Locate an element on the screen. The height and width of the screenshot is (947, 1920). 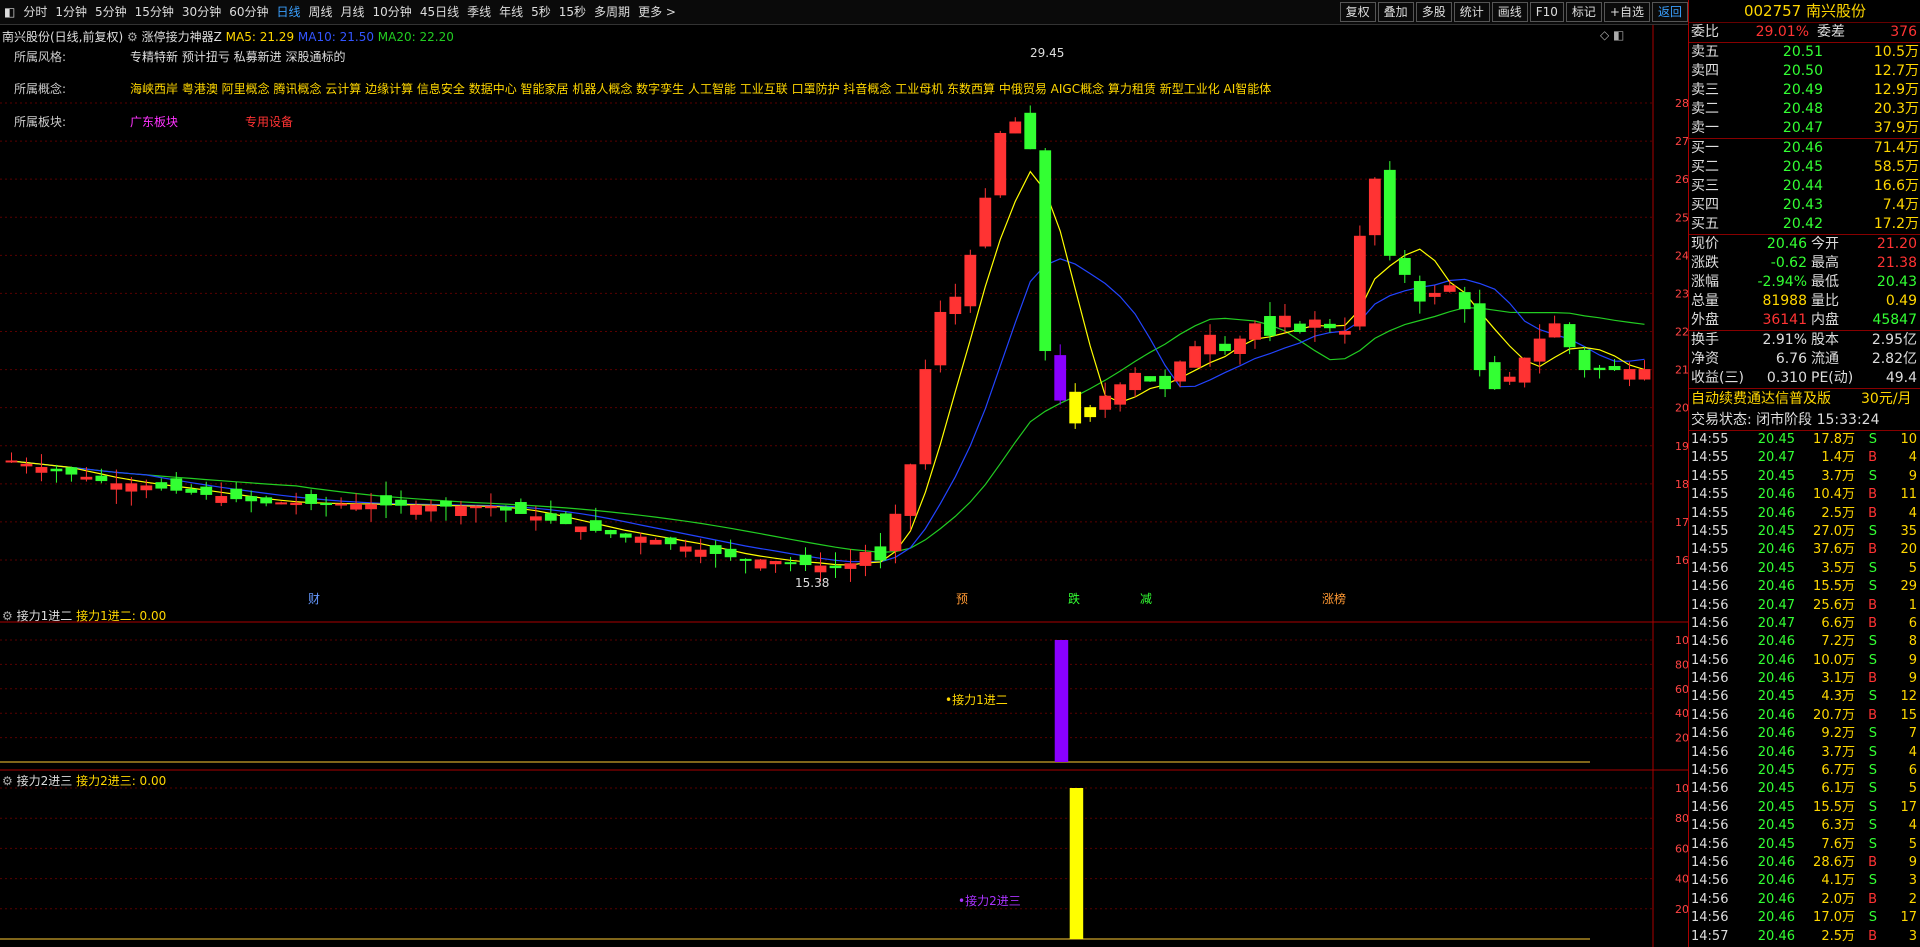
period-tab: 多周期 is located at coordinates (612, 12).